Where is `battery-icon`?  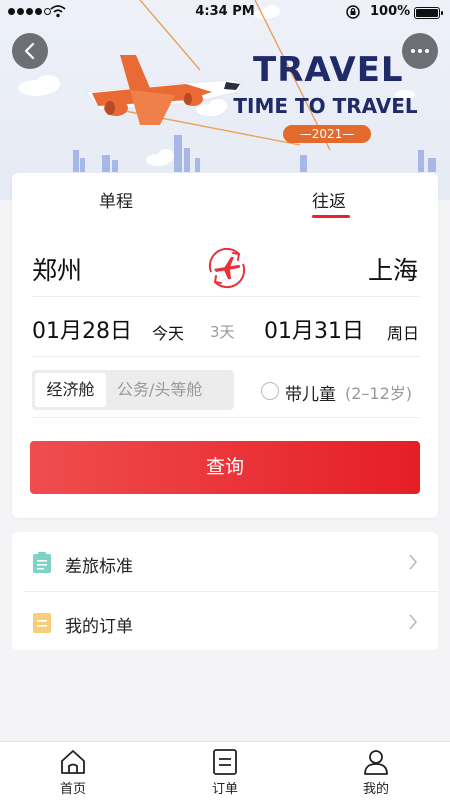
battery-icon is located at coordinates (428, 13).